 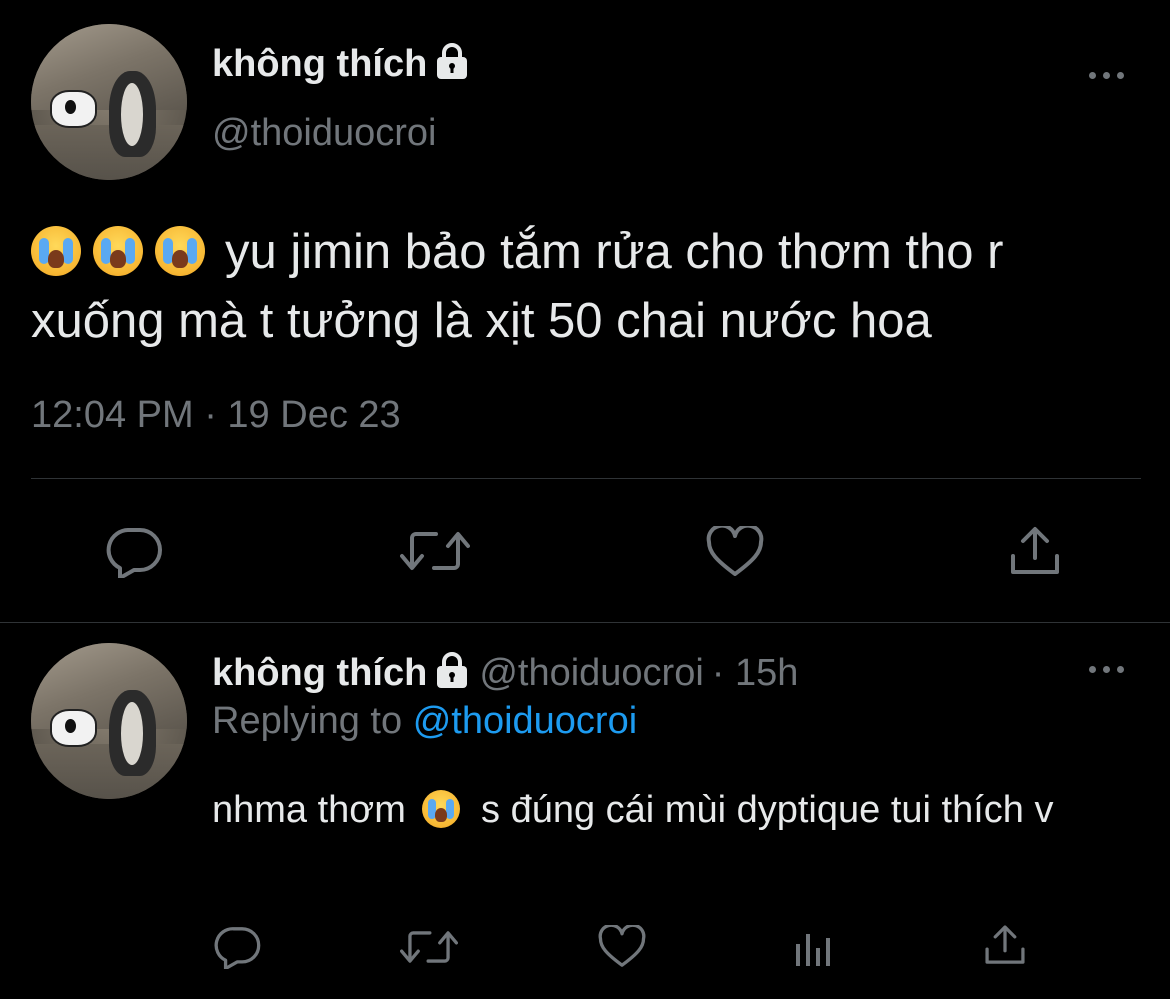 What do you see at coordinates (814, 947) in the screenshot?
I see `analytics-icon` at bounding box center [814, 947].